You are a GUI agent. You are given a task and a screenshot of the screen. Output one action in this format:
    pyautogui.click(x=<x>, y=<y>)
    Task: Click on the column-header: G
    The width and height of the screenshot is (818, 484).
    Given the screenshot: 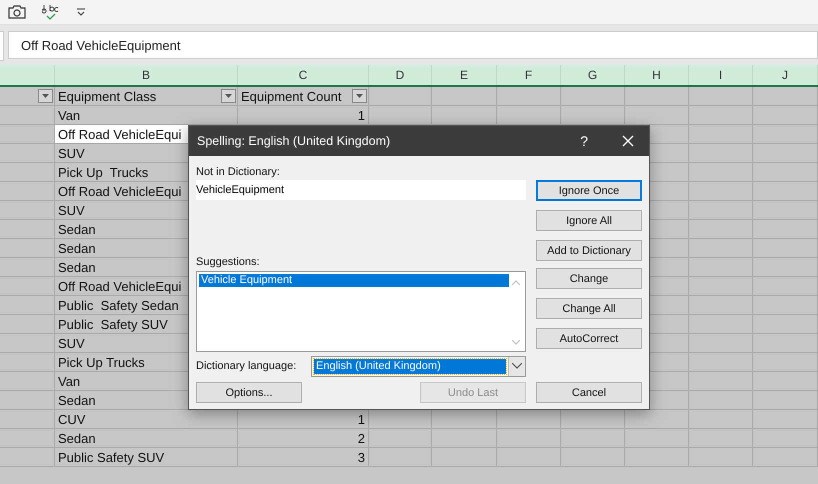 What is the action you would take?
    pyautogui.click(x=593, y=75)
    